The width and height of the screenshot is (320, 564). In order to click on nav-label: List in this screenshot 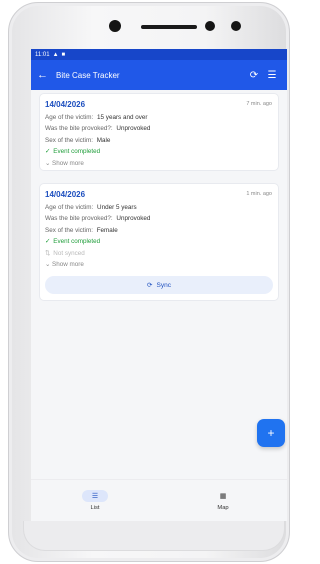, I will do `click(95, 508)`.